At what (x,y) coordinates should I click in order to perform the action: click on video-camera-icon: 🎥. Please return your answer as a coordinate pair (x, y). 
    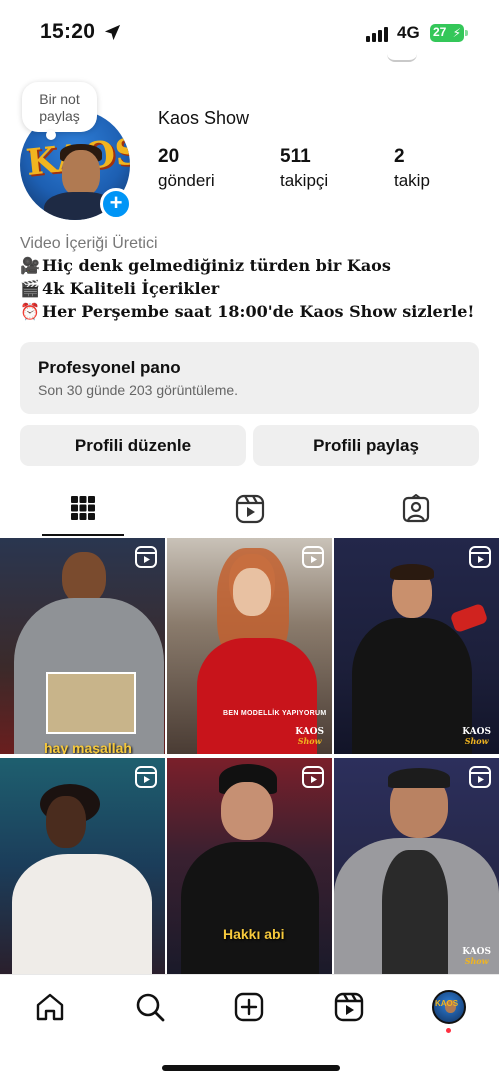
    Looking at the image, I should click on (30, 265).